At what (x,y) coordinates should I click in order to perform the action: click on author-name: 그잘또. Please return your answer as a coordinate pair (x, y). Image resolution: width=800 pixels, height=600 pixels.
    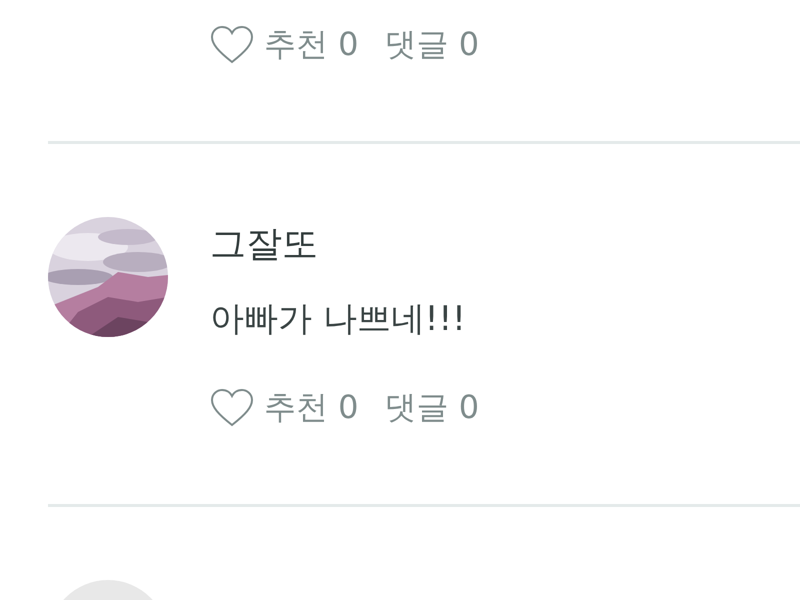
    Looking at the image, I should click on (264, 245).